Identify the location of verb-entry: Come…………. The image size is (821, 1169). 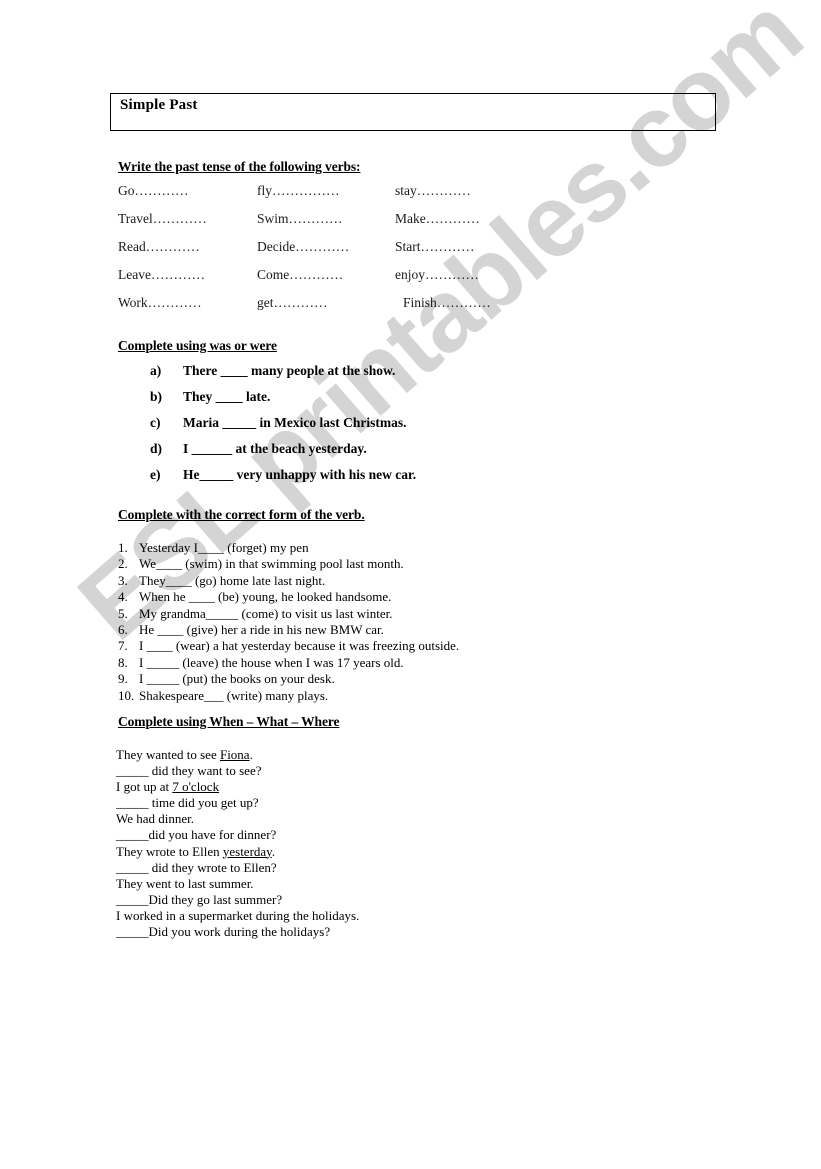
(300, 274).